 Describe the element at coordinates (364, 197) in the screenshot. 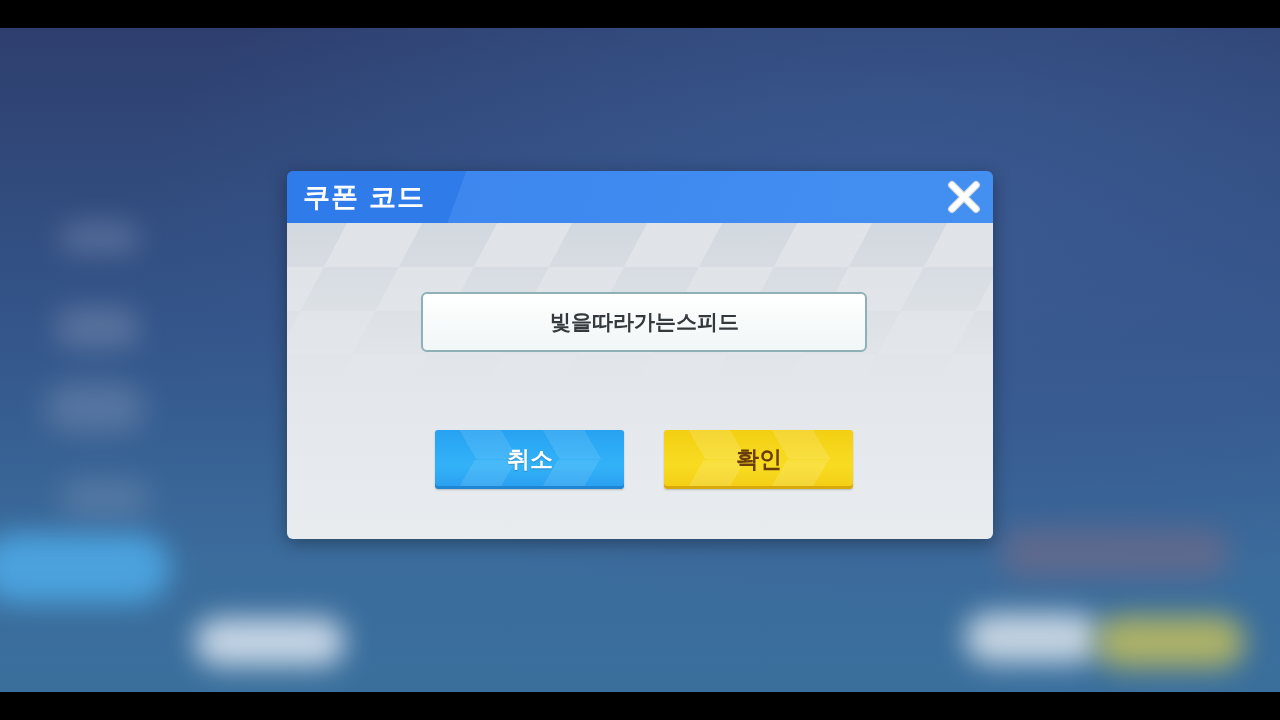

I see `dialog-title: 쿠폰 코드` at that location.